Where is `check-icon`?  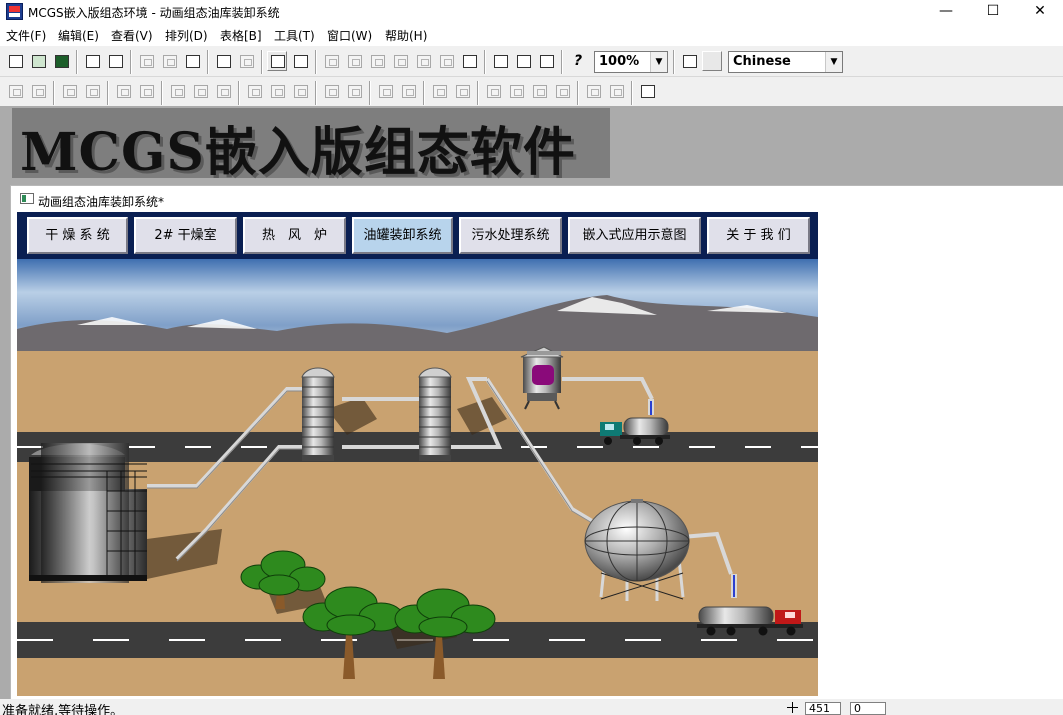
check-icon is located at coordinates (523, 61).